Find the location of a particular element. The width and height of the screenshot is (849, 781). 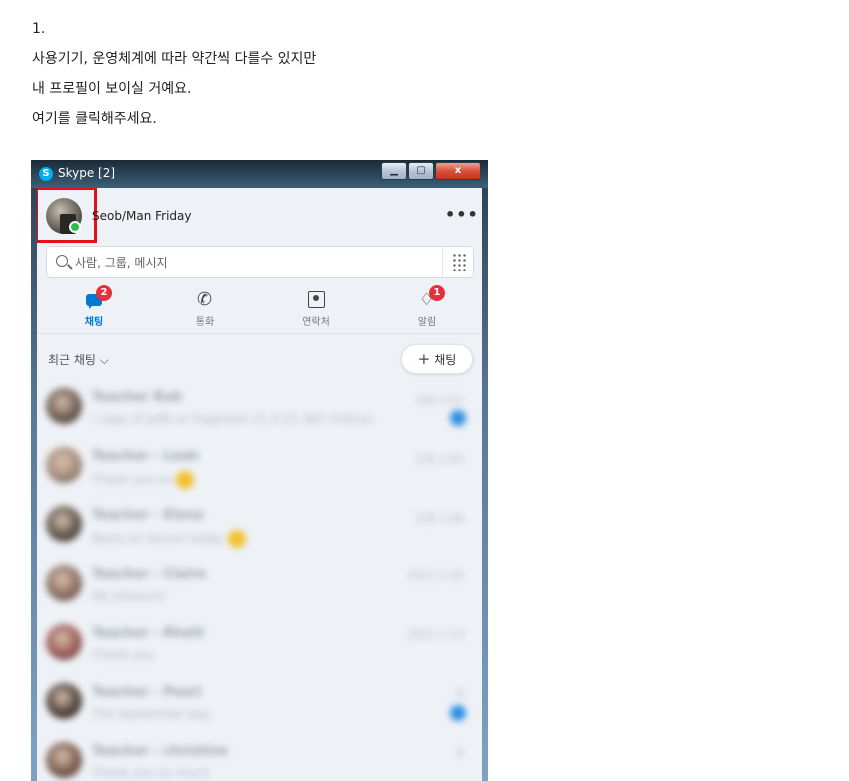

plus-icon: + is located at coordinates (424, 359).